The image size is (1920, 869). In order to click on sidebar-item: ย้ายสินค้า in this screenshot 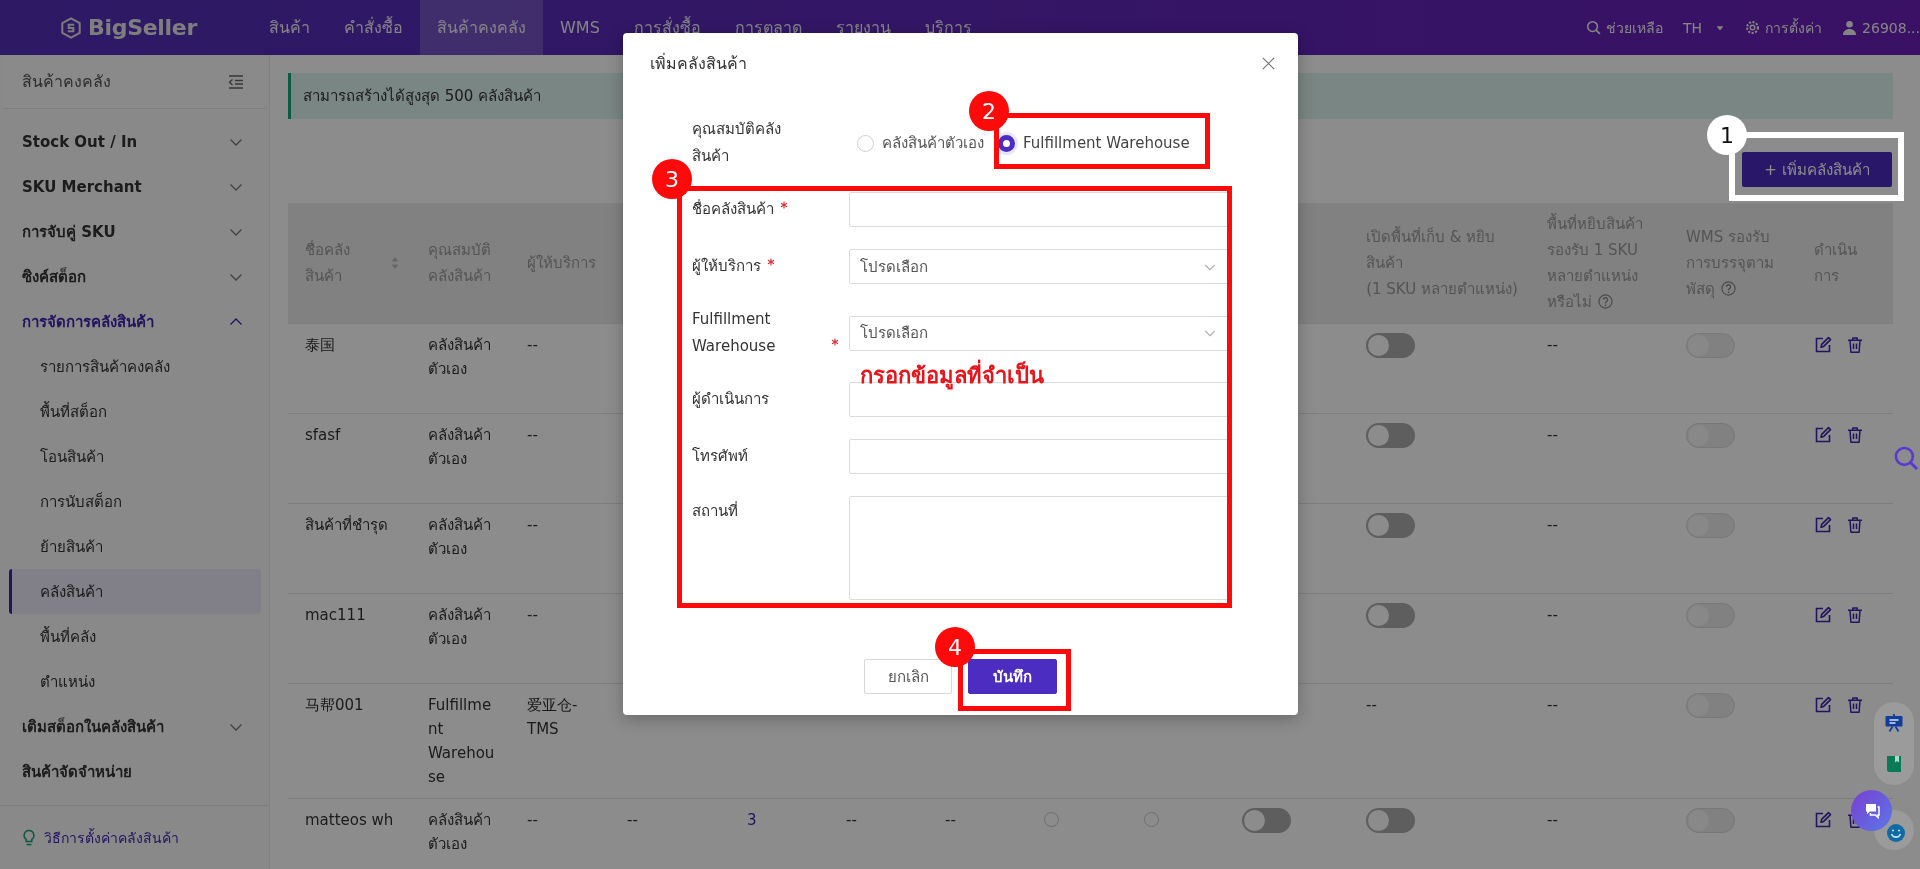, I will do `click(134, 546)`.